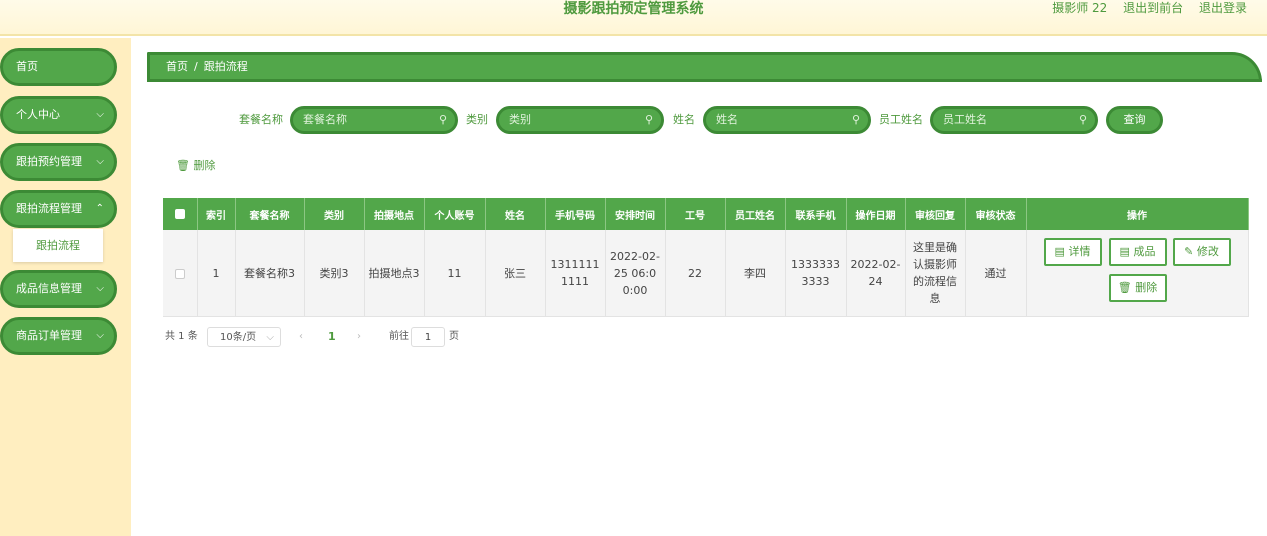  I want to click on select-all-cell, so click(180, 214).